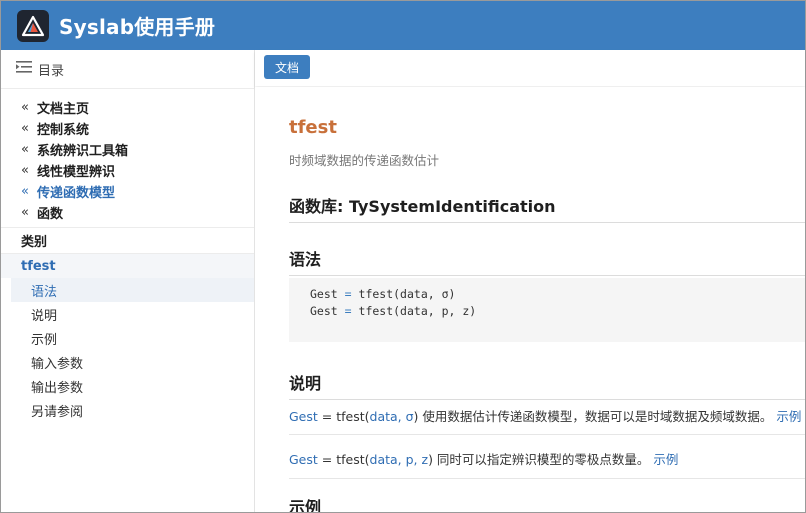  I want to click on code-line: Gest = tfest(data, p, z), so click(393, 311).